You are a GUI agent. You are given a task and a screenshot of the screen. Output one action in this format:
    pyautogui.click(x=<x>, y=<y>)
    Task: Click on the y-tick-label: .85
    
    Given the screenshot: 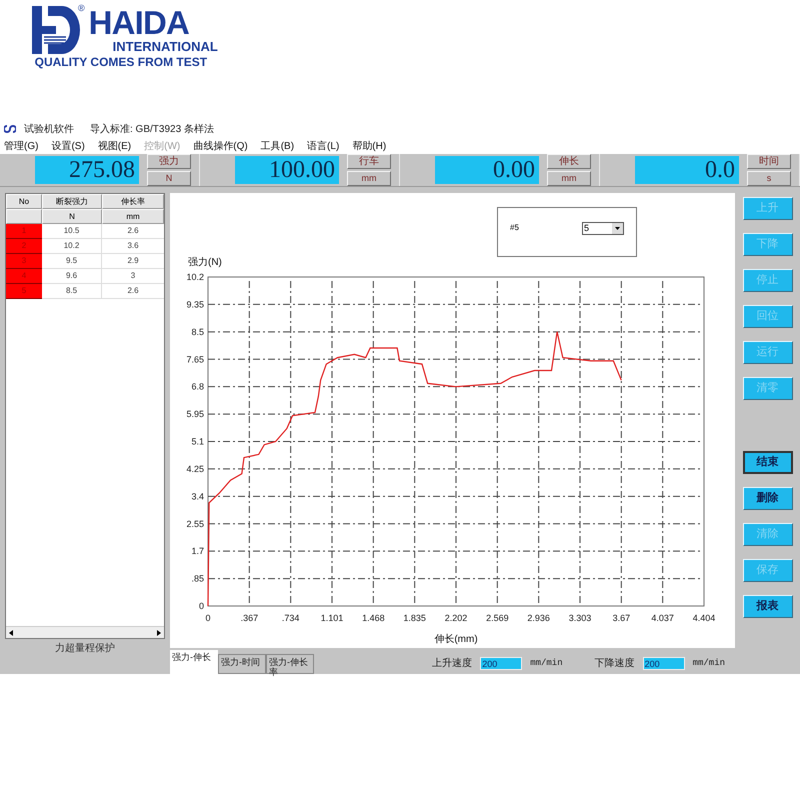 What is the action you would take?
    pyautogui.click(x=197, y=579)
    